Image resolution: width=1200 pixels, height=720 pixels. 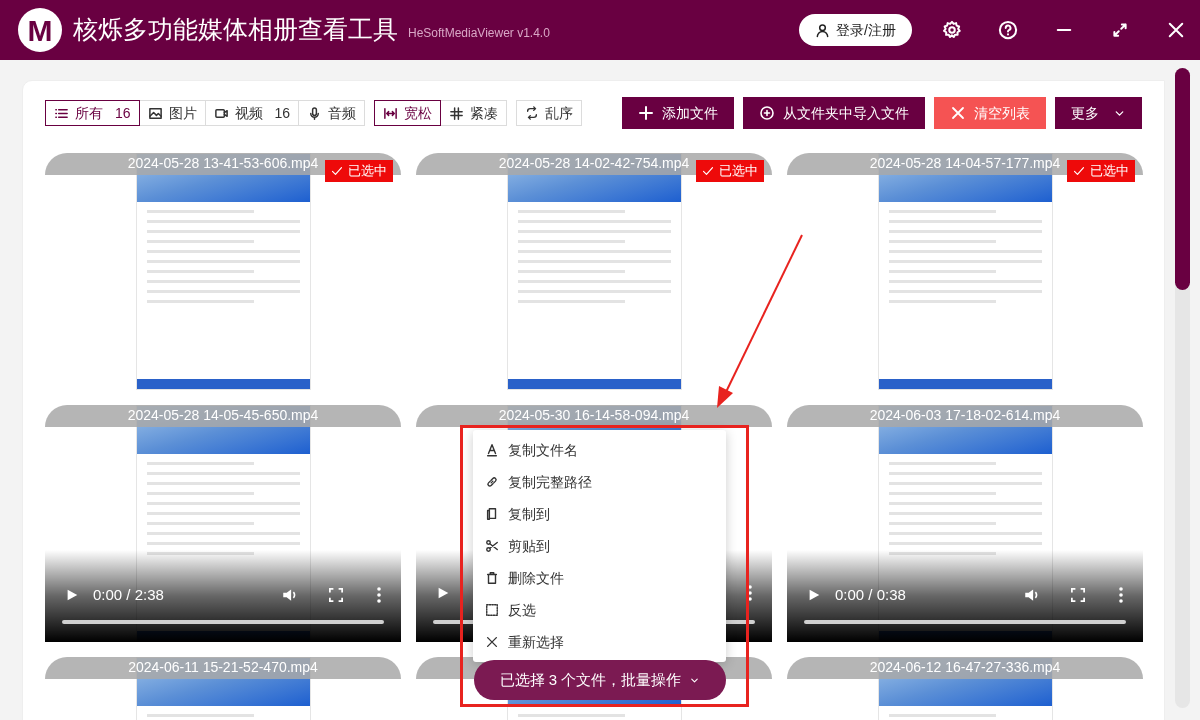 What do you see at coordinates (155, 113) in the screenshot?
I see `image-icon` at bounding box center [155, 113].